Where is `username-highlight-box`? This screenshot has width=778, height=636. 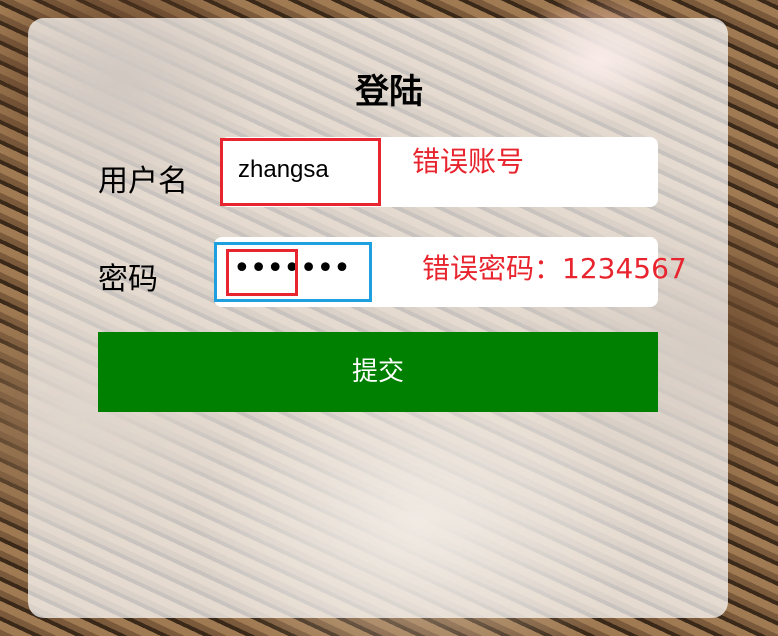
username-highlight-box is located at coordinates (300, 172).